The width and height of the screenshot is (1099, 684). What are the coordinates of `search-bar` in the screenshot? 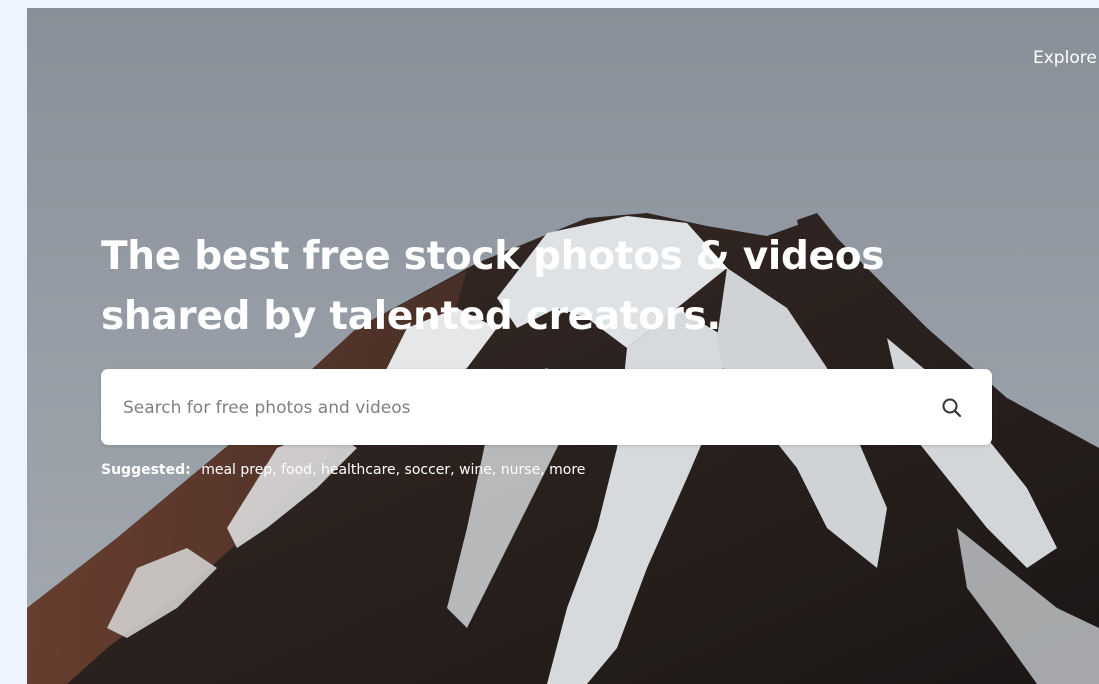 It's located at (546, 408).